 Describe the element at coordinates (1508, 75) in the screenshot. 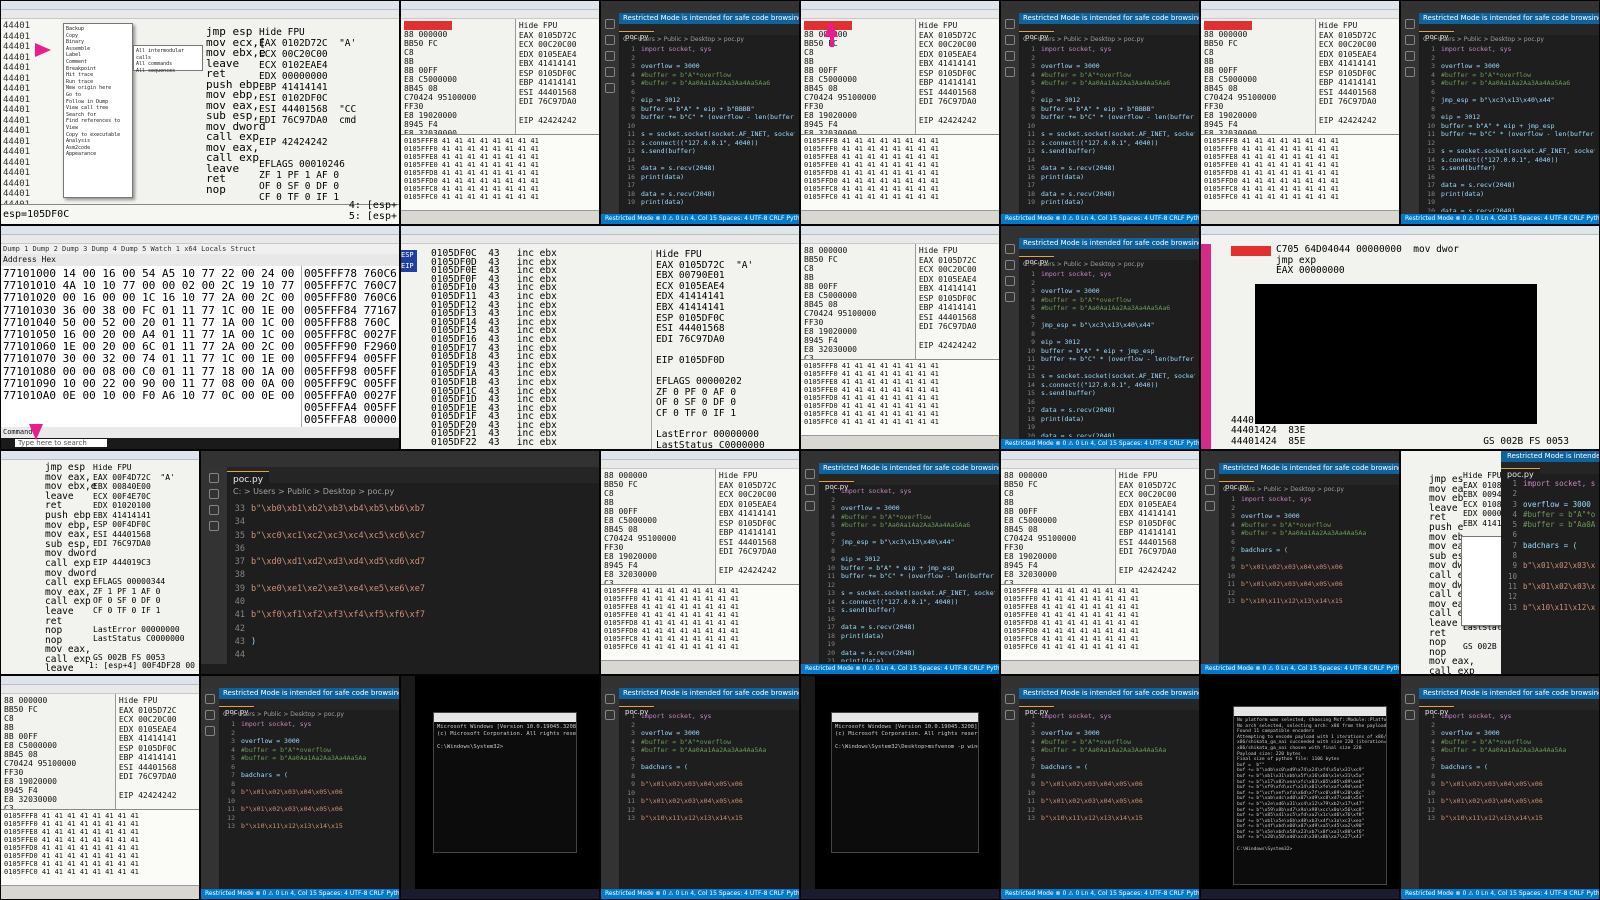

I see `code-line: 4 #buffer = b"A"*overflow` at that location.